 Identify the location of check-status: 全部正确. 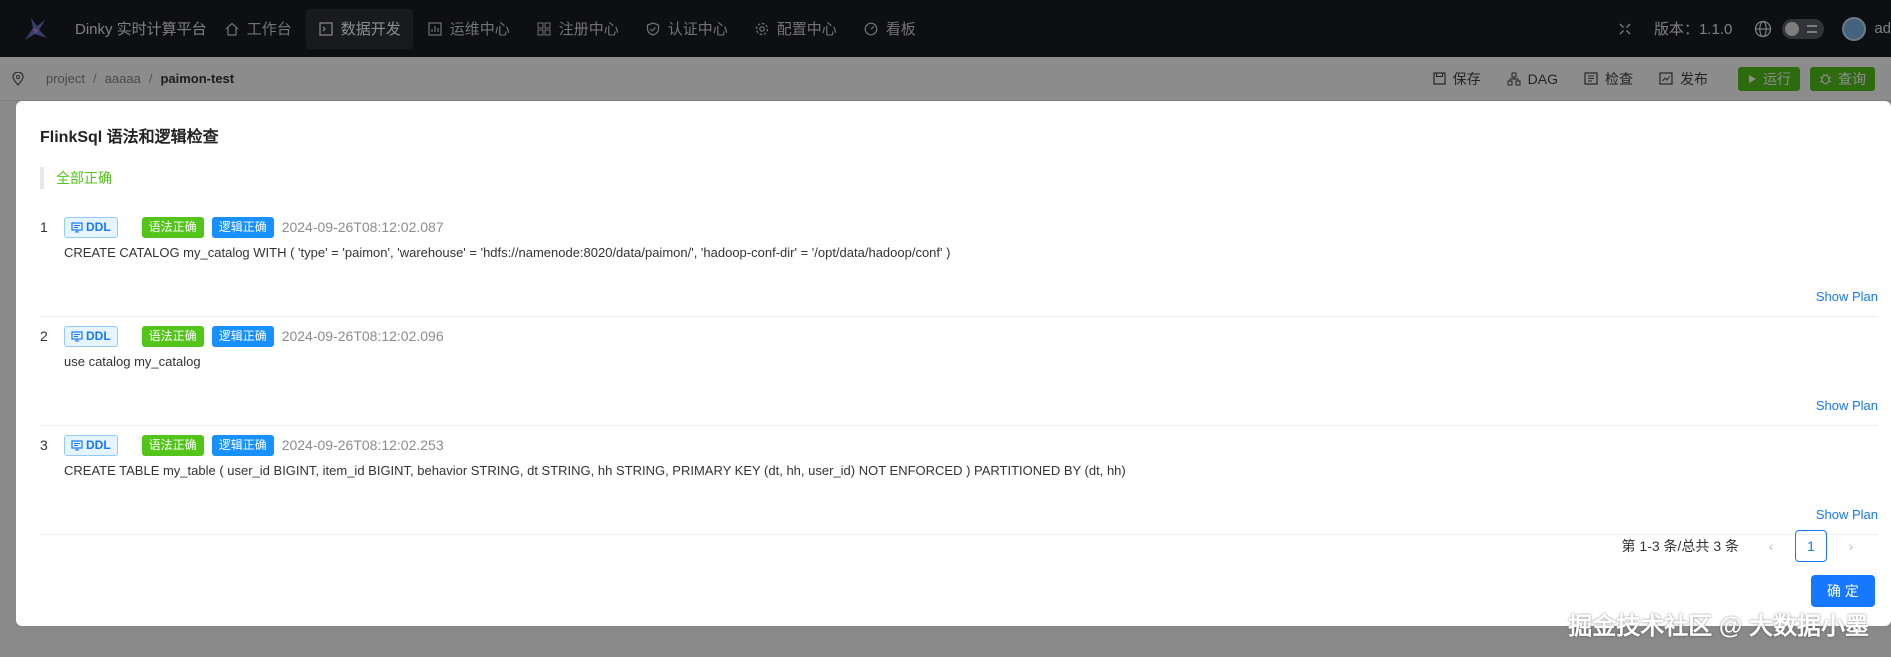
(76, 178).